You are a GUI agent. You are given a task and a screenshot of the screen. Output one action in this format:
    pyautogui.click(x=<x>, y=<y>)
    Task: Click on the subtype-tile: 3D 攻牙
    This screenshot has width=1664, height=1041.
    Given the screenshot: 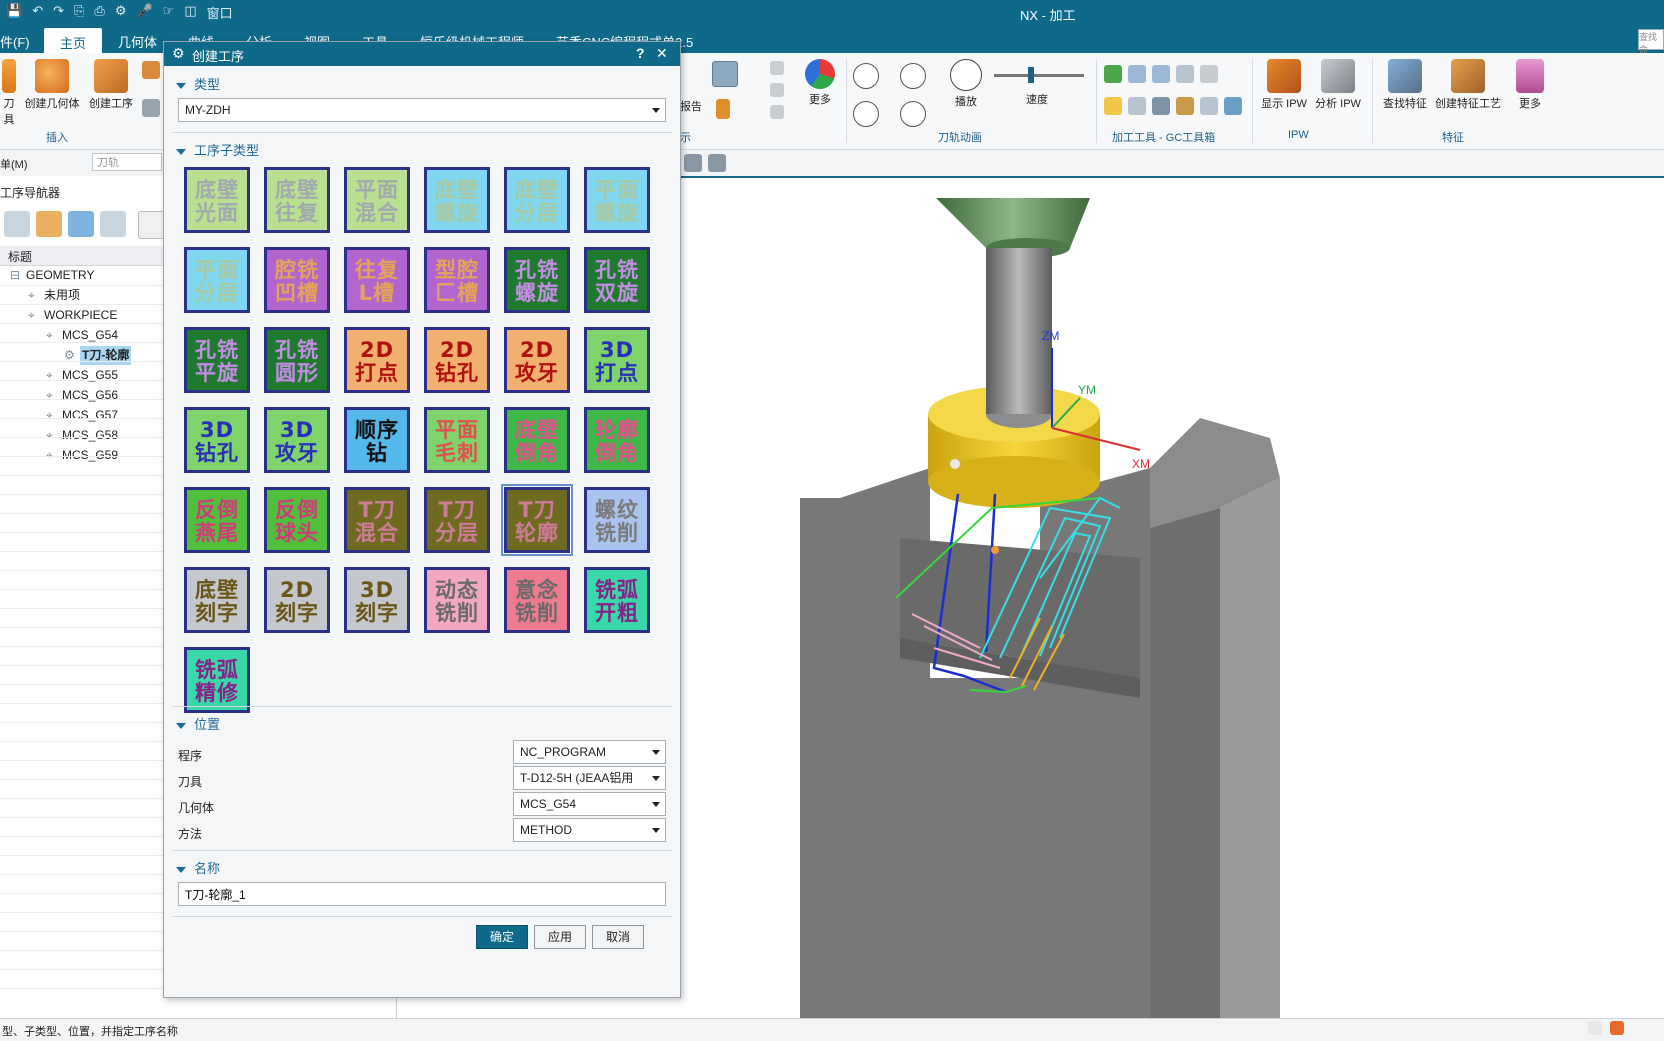 What is the action you would take?
    pyautogui.click(x=297, y=440)
    